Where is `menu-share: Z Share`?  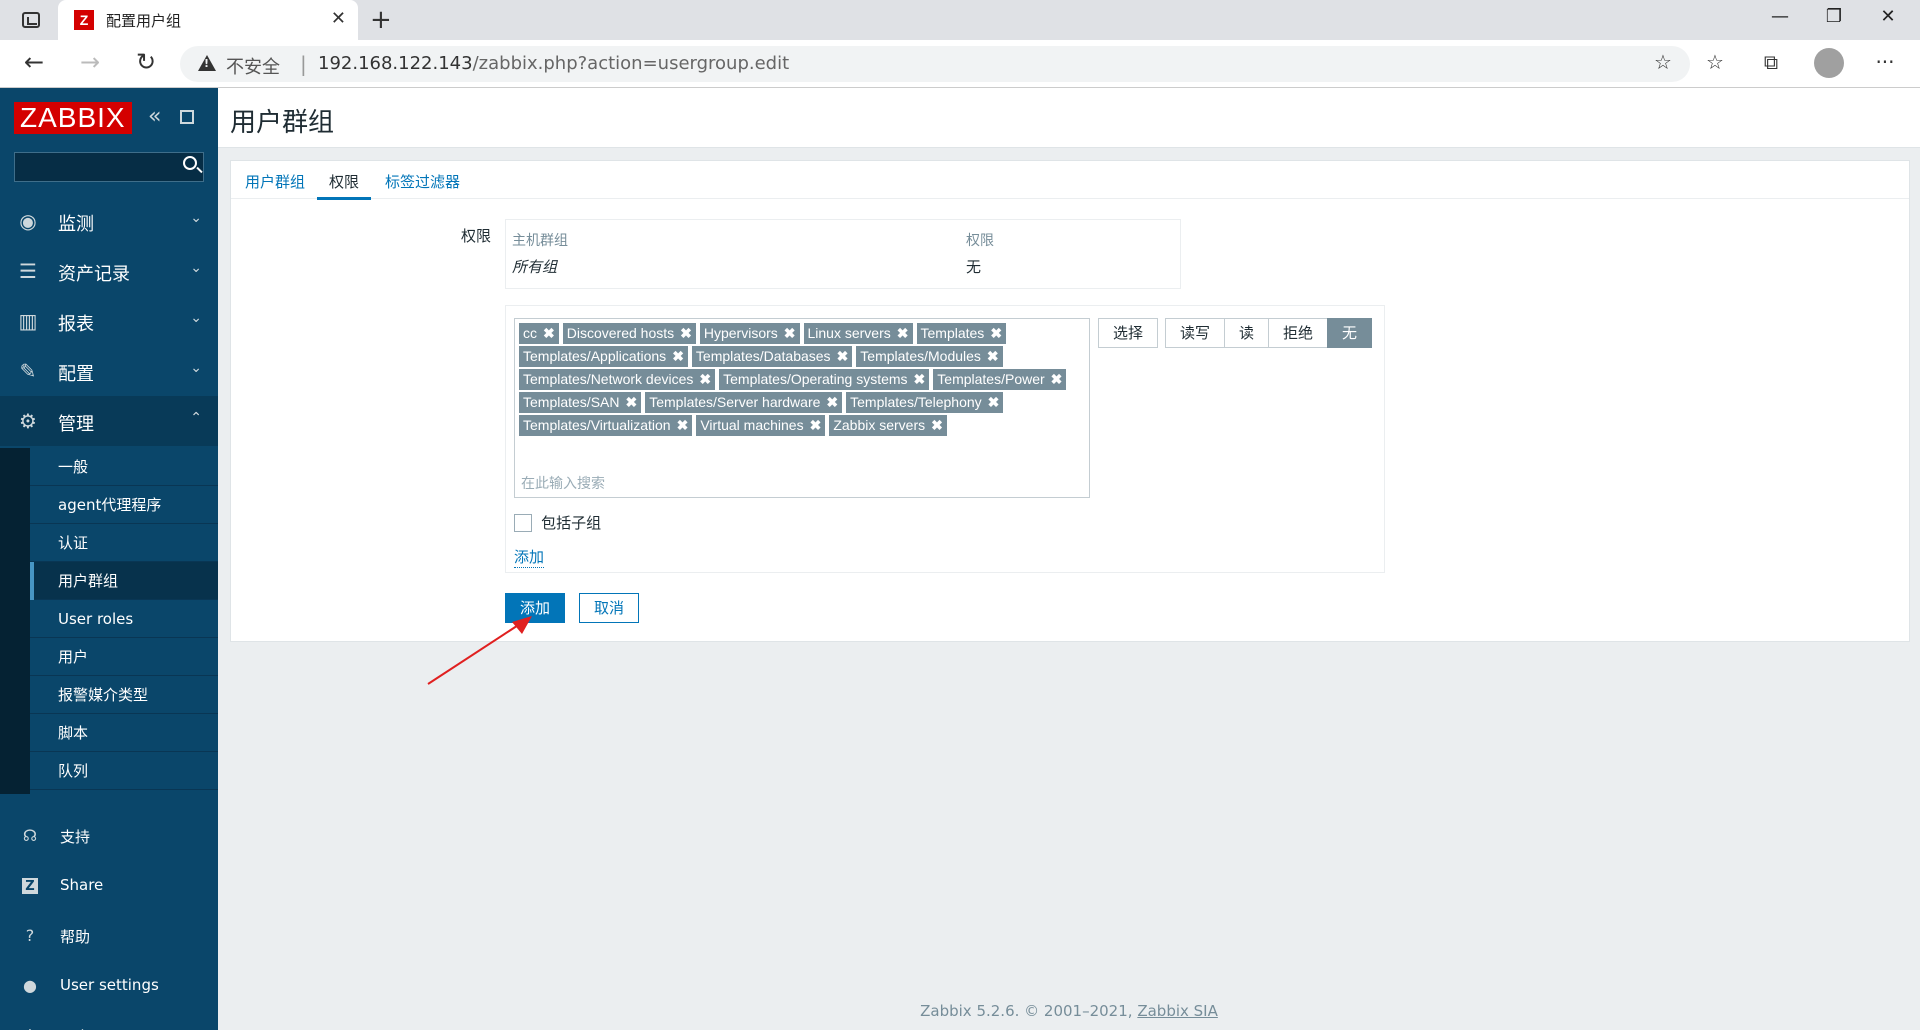 menu-share: Z Share is located at coordinates (109, 886).